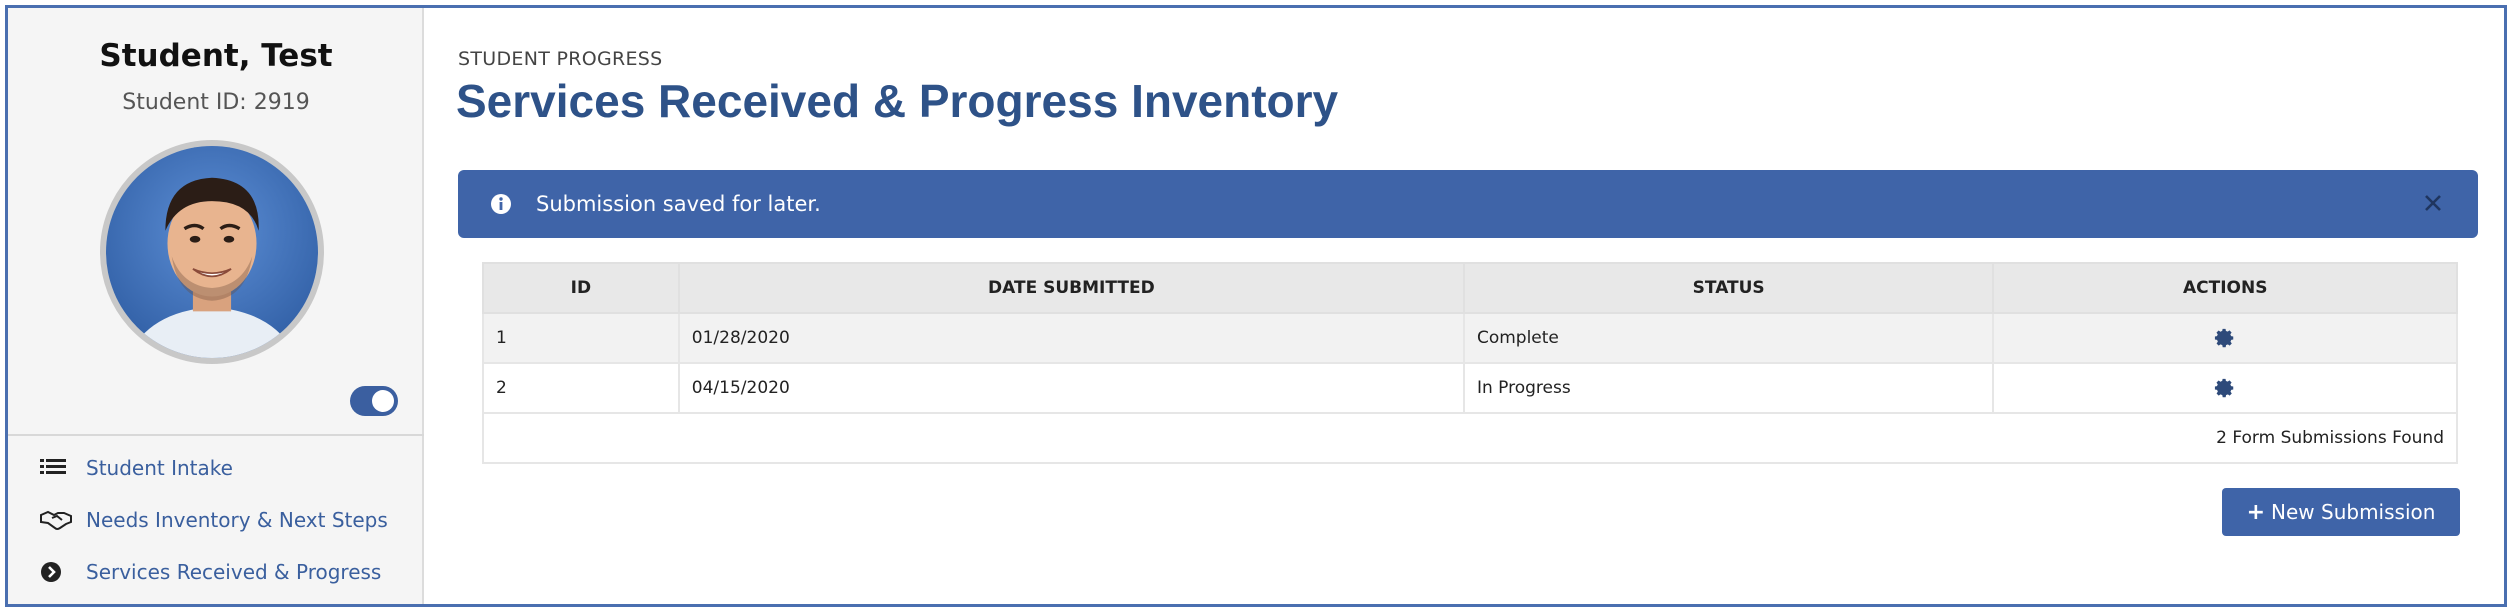 The width and height of the screenshot is (2512, 612). I want to click on close-icon, so click(2433, 203).